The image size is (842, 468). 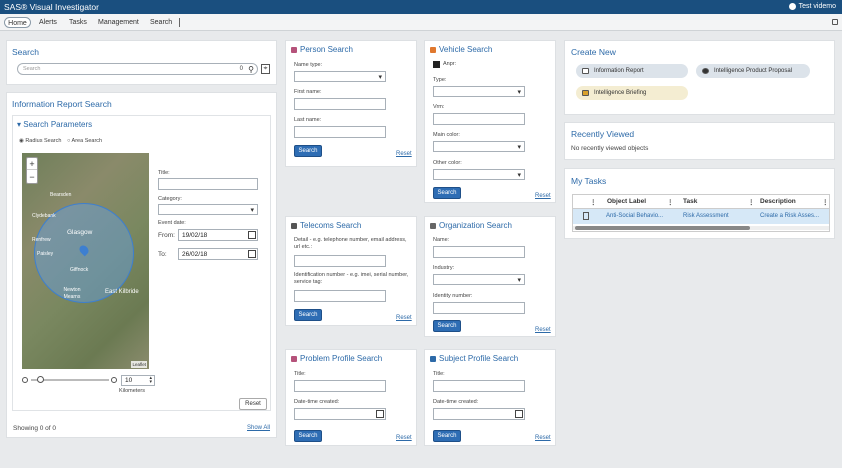 I want to click on type-select, so click(x=479, y=91).